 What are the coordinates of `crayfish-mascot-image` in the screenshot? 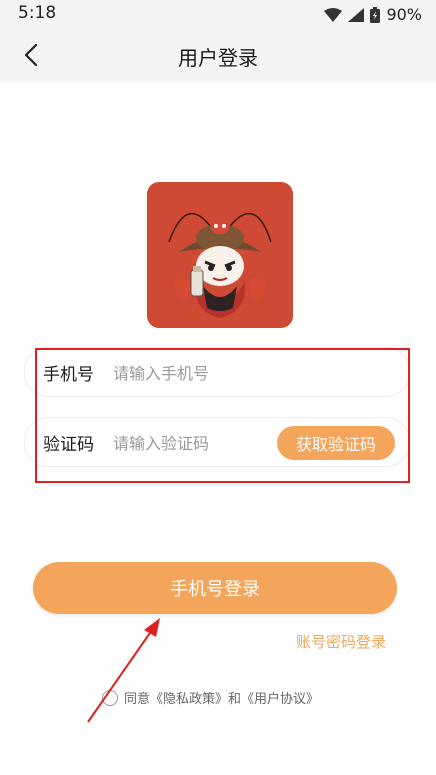 It's located at (220, 265).